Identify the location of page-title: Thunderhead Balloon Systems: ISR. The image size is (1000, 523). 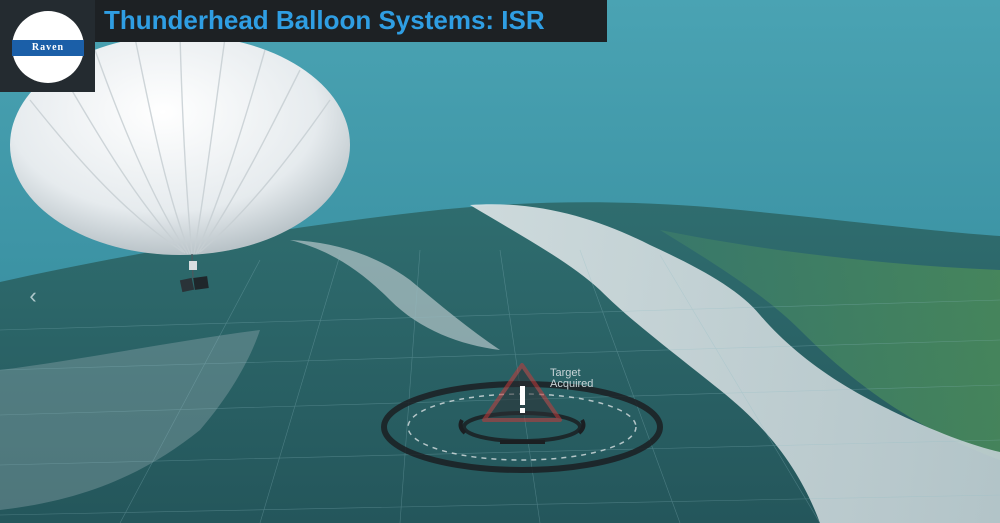
(324, 20).